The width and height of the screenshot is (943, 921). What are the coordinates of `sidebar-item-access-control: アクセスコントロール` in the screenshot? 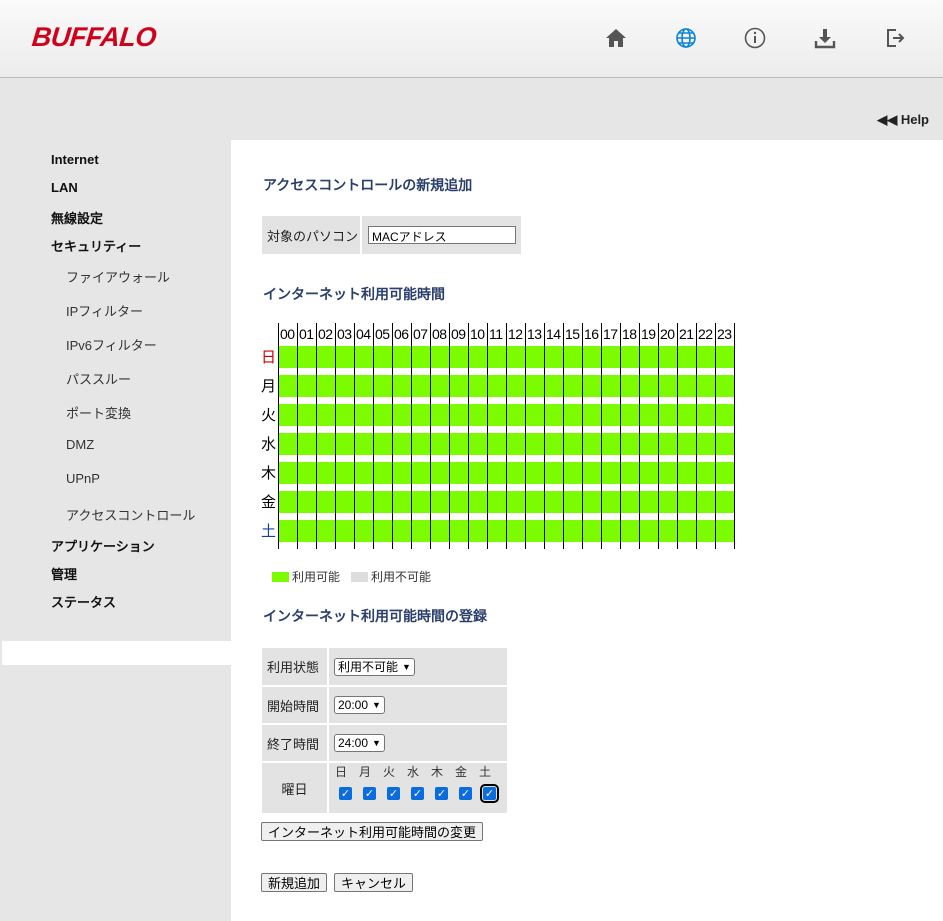 It's located at (130, 514).